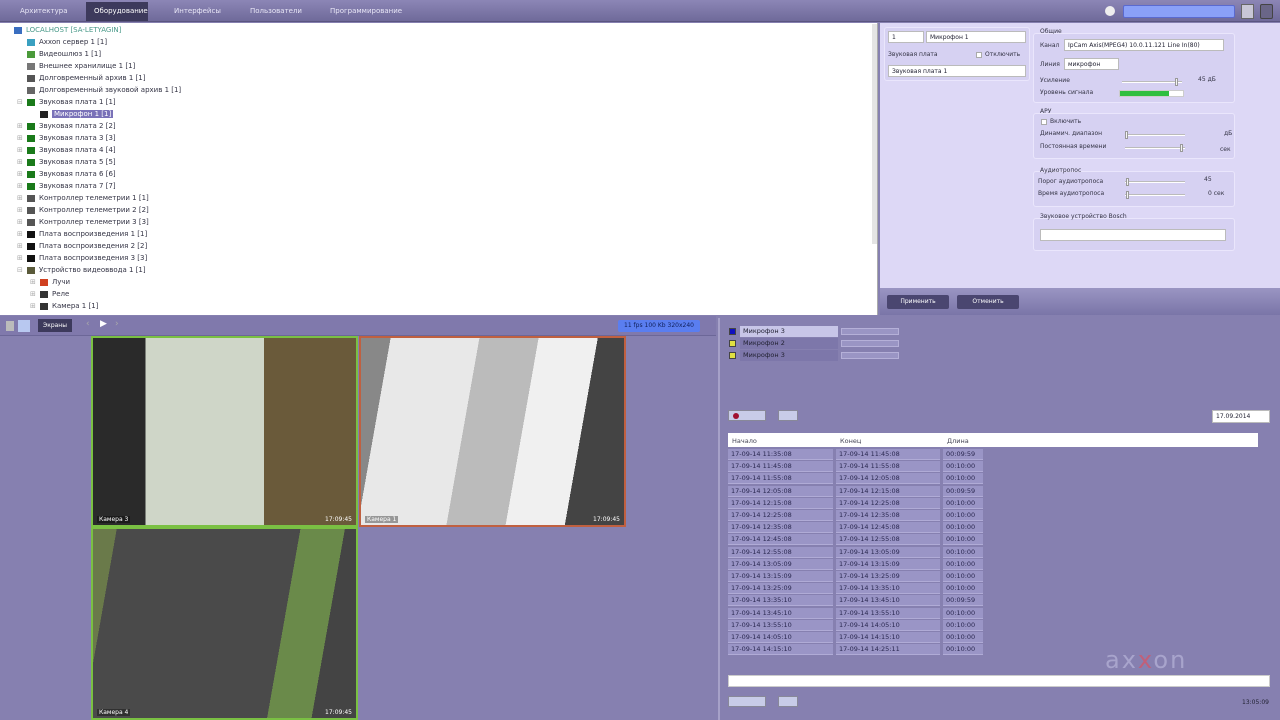 The image size is (1280, 720). Describe the element at coordinates (10, 326) in the screenshot. I see `single-layout-icon` at that location.